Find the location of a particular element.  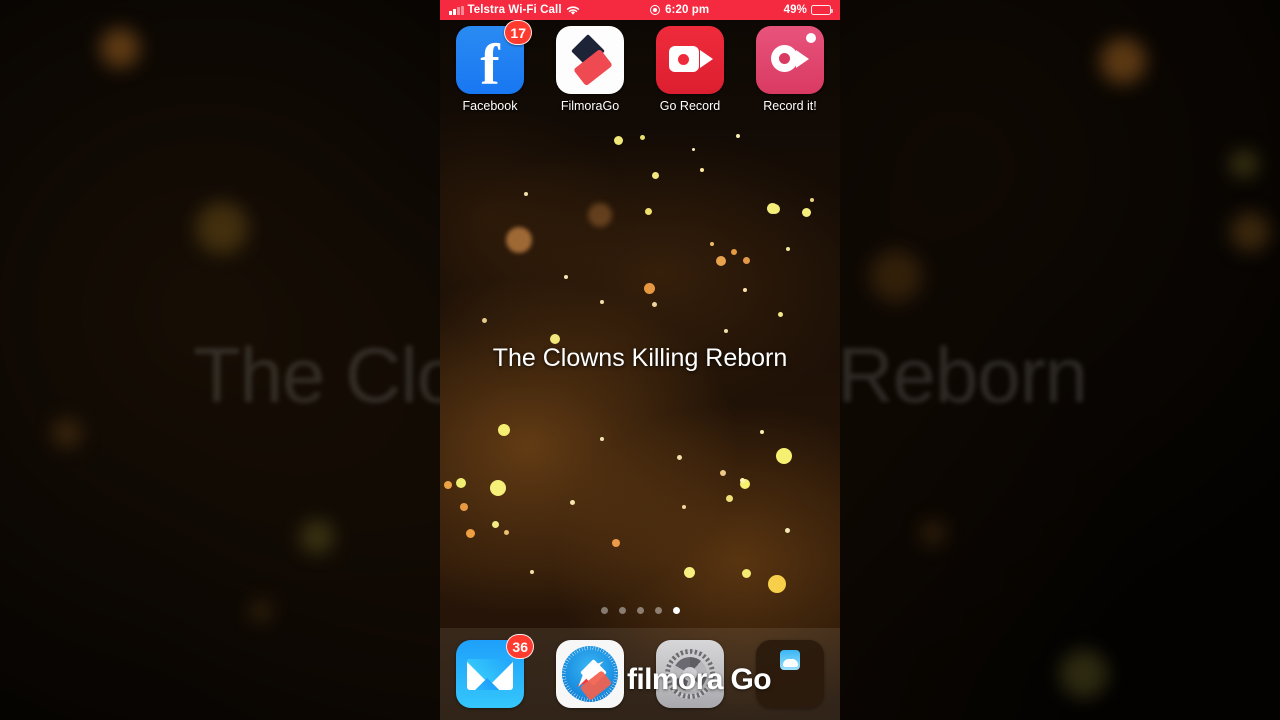

dock-app-settings is located at coordinates (690, 674).